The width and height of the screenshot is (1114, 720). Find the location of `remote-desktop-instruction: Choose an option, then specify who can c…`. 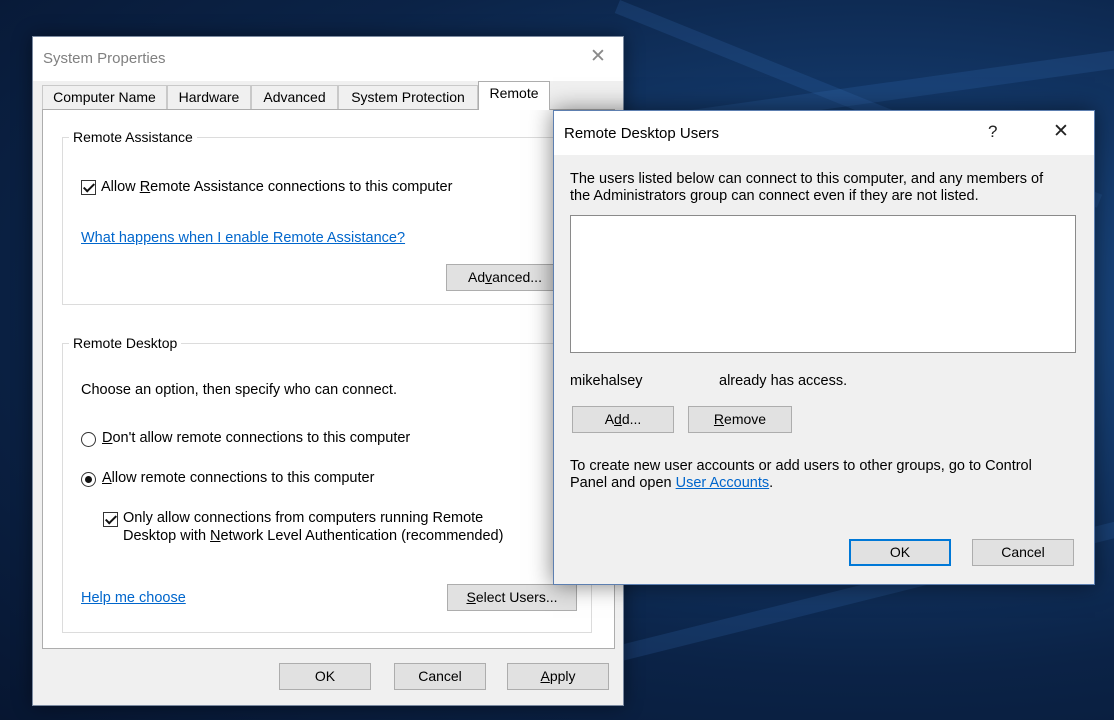

remote-desktop-instruction: Choose an option, then specify who can c… is located at coordinates (239, 390).